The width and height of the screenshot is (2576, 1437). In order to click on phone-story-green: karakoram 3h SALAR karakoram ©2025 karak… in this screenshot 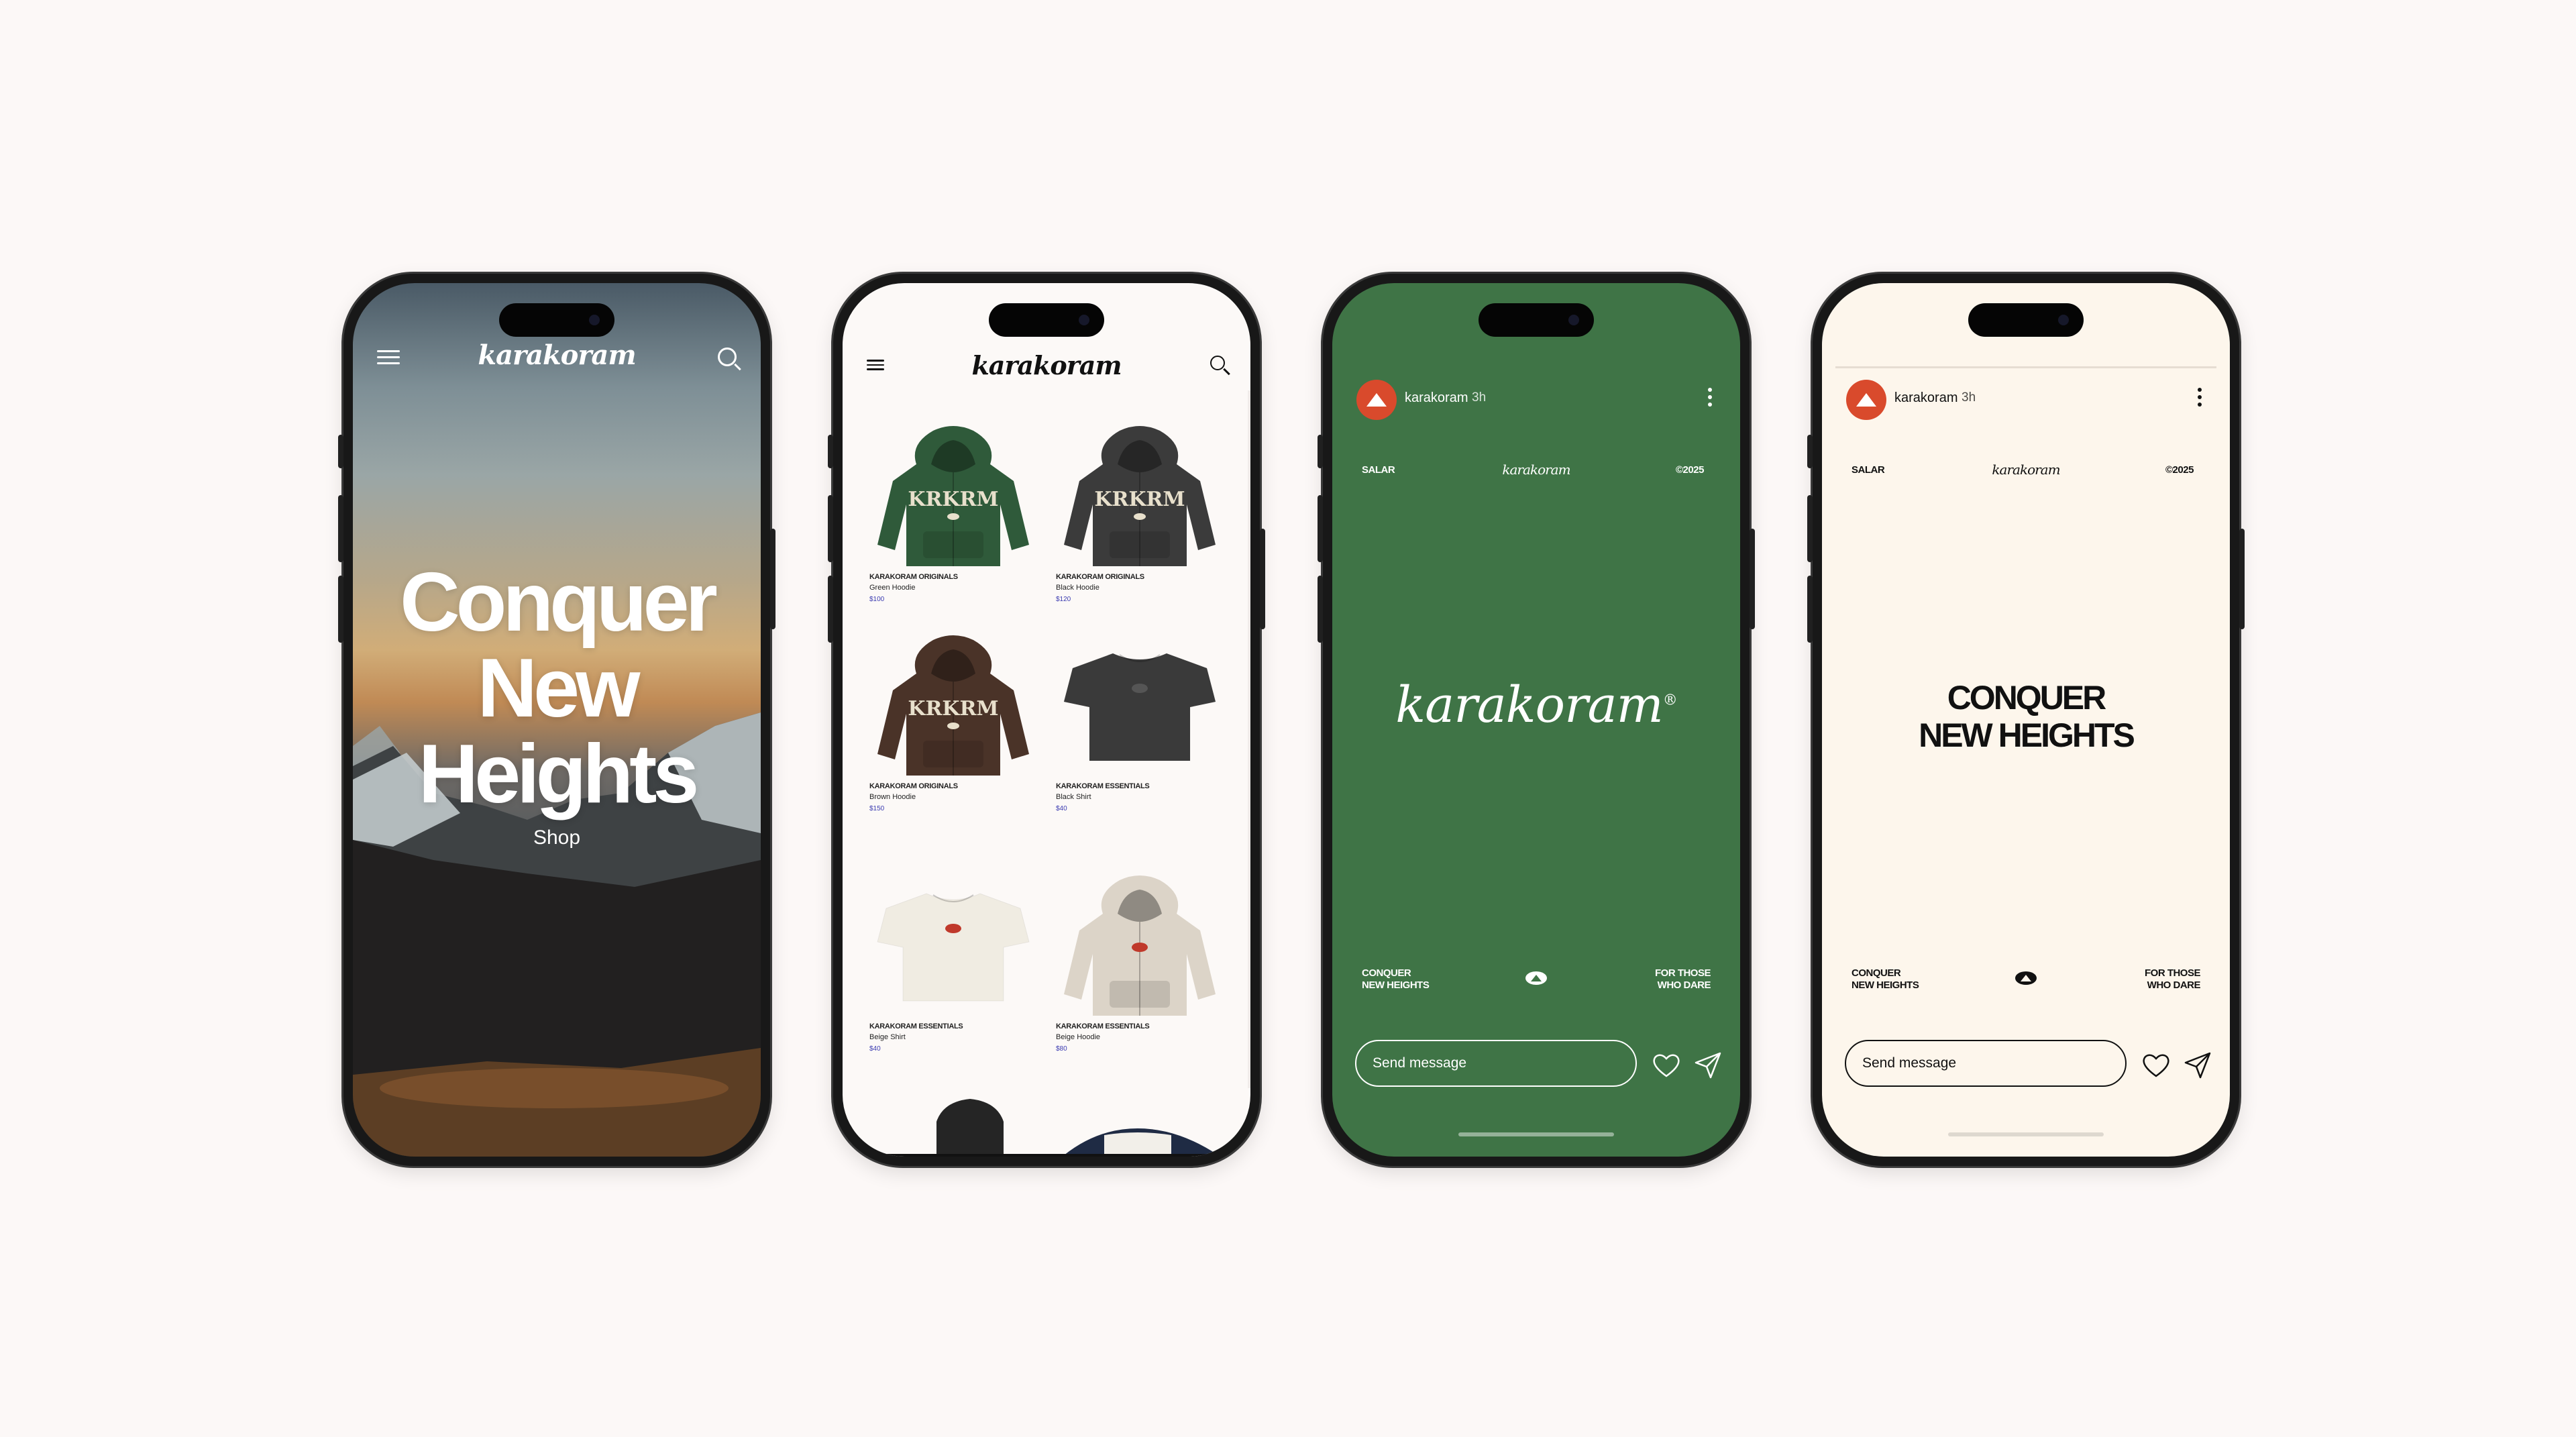, I will do `click(1536, 720)`.